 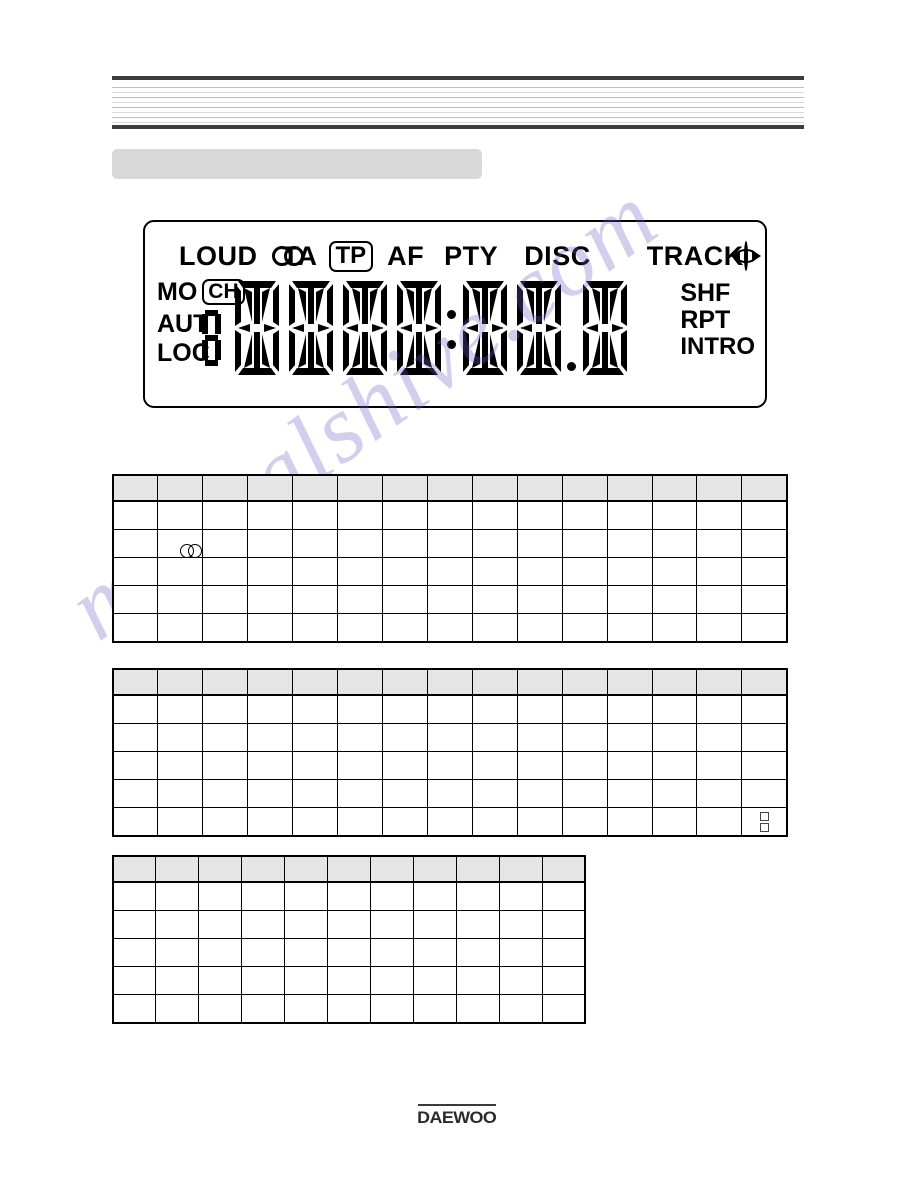 What do you see at coordinates (211, 338) in the screenshot?
I see `preset-number-digit` at bounding box center [211, 338].